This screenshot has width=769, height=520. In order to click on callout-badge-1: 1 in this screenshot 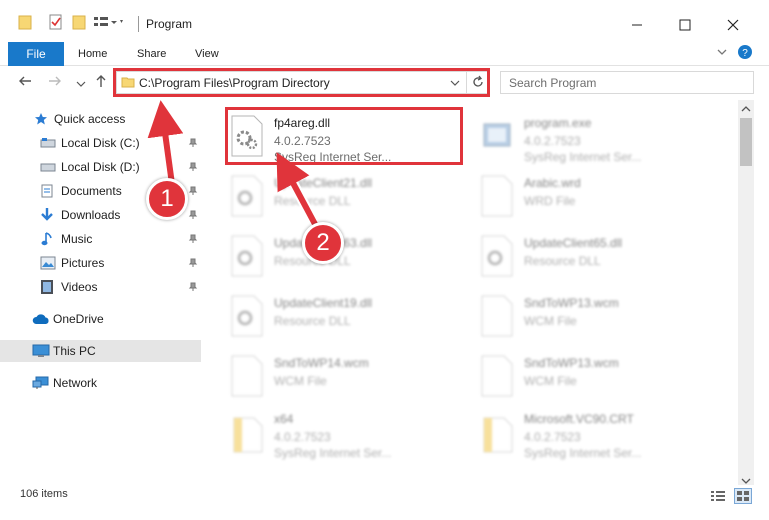, I will do `click(167, 199)`.